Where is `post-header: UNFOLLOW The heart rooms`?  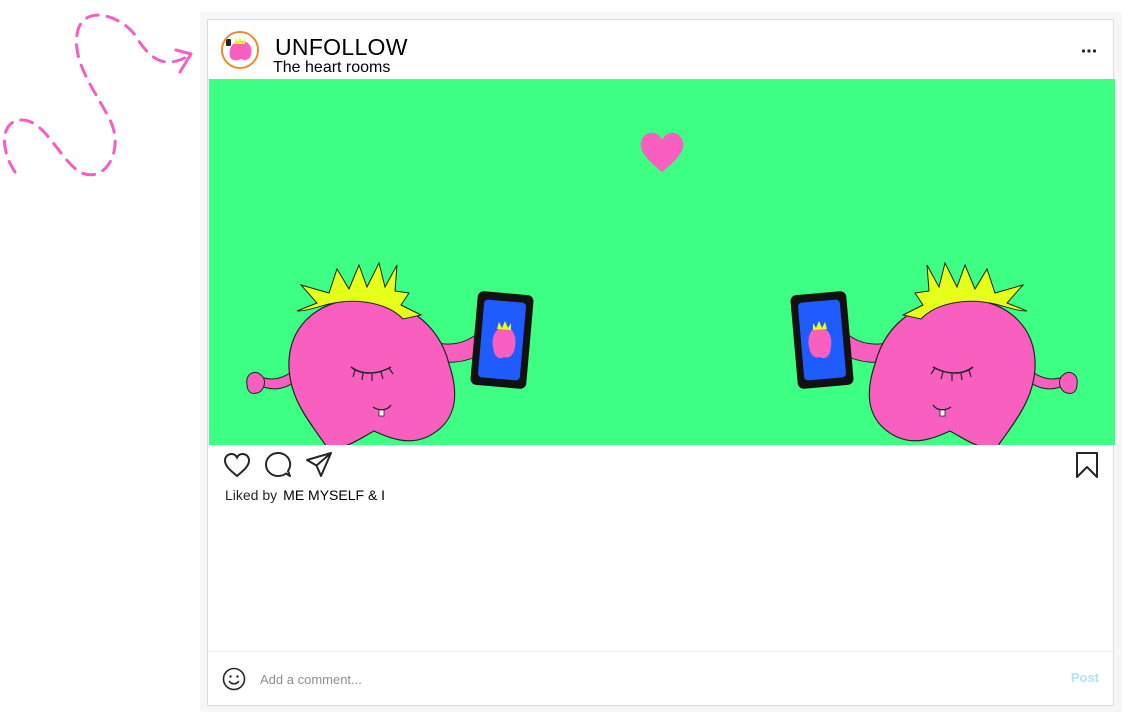 post-header: UNFOLLOW The heart rooms is located at coordinates (660, 49).